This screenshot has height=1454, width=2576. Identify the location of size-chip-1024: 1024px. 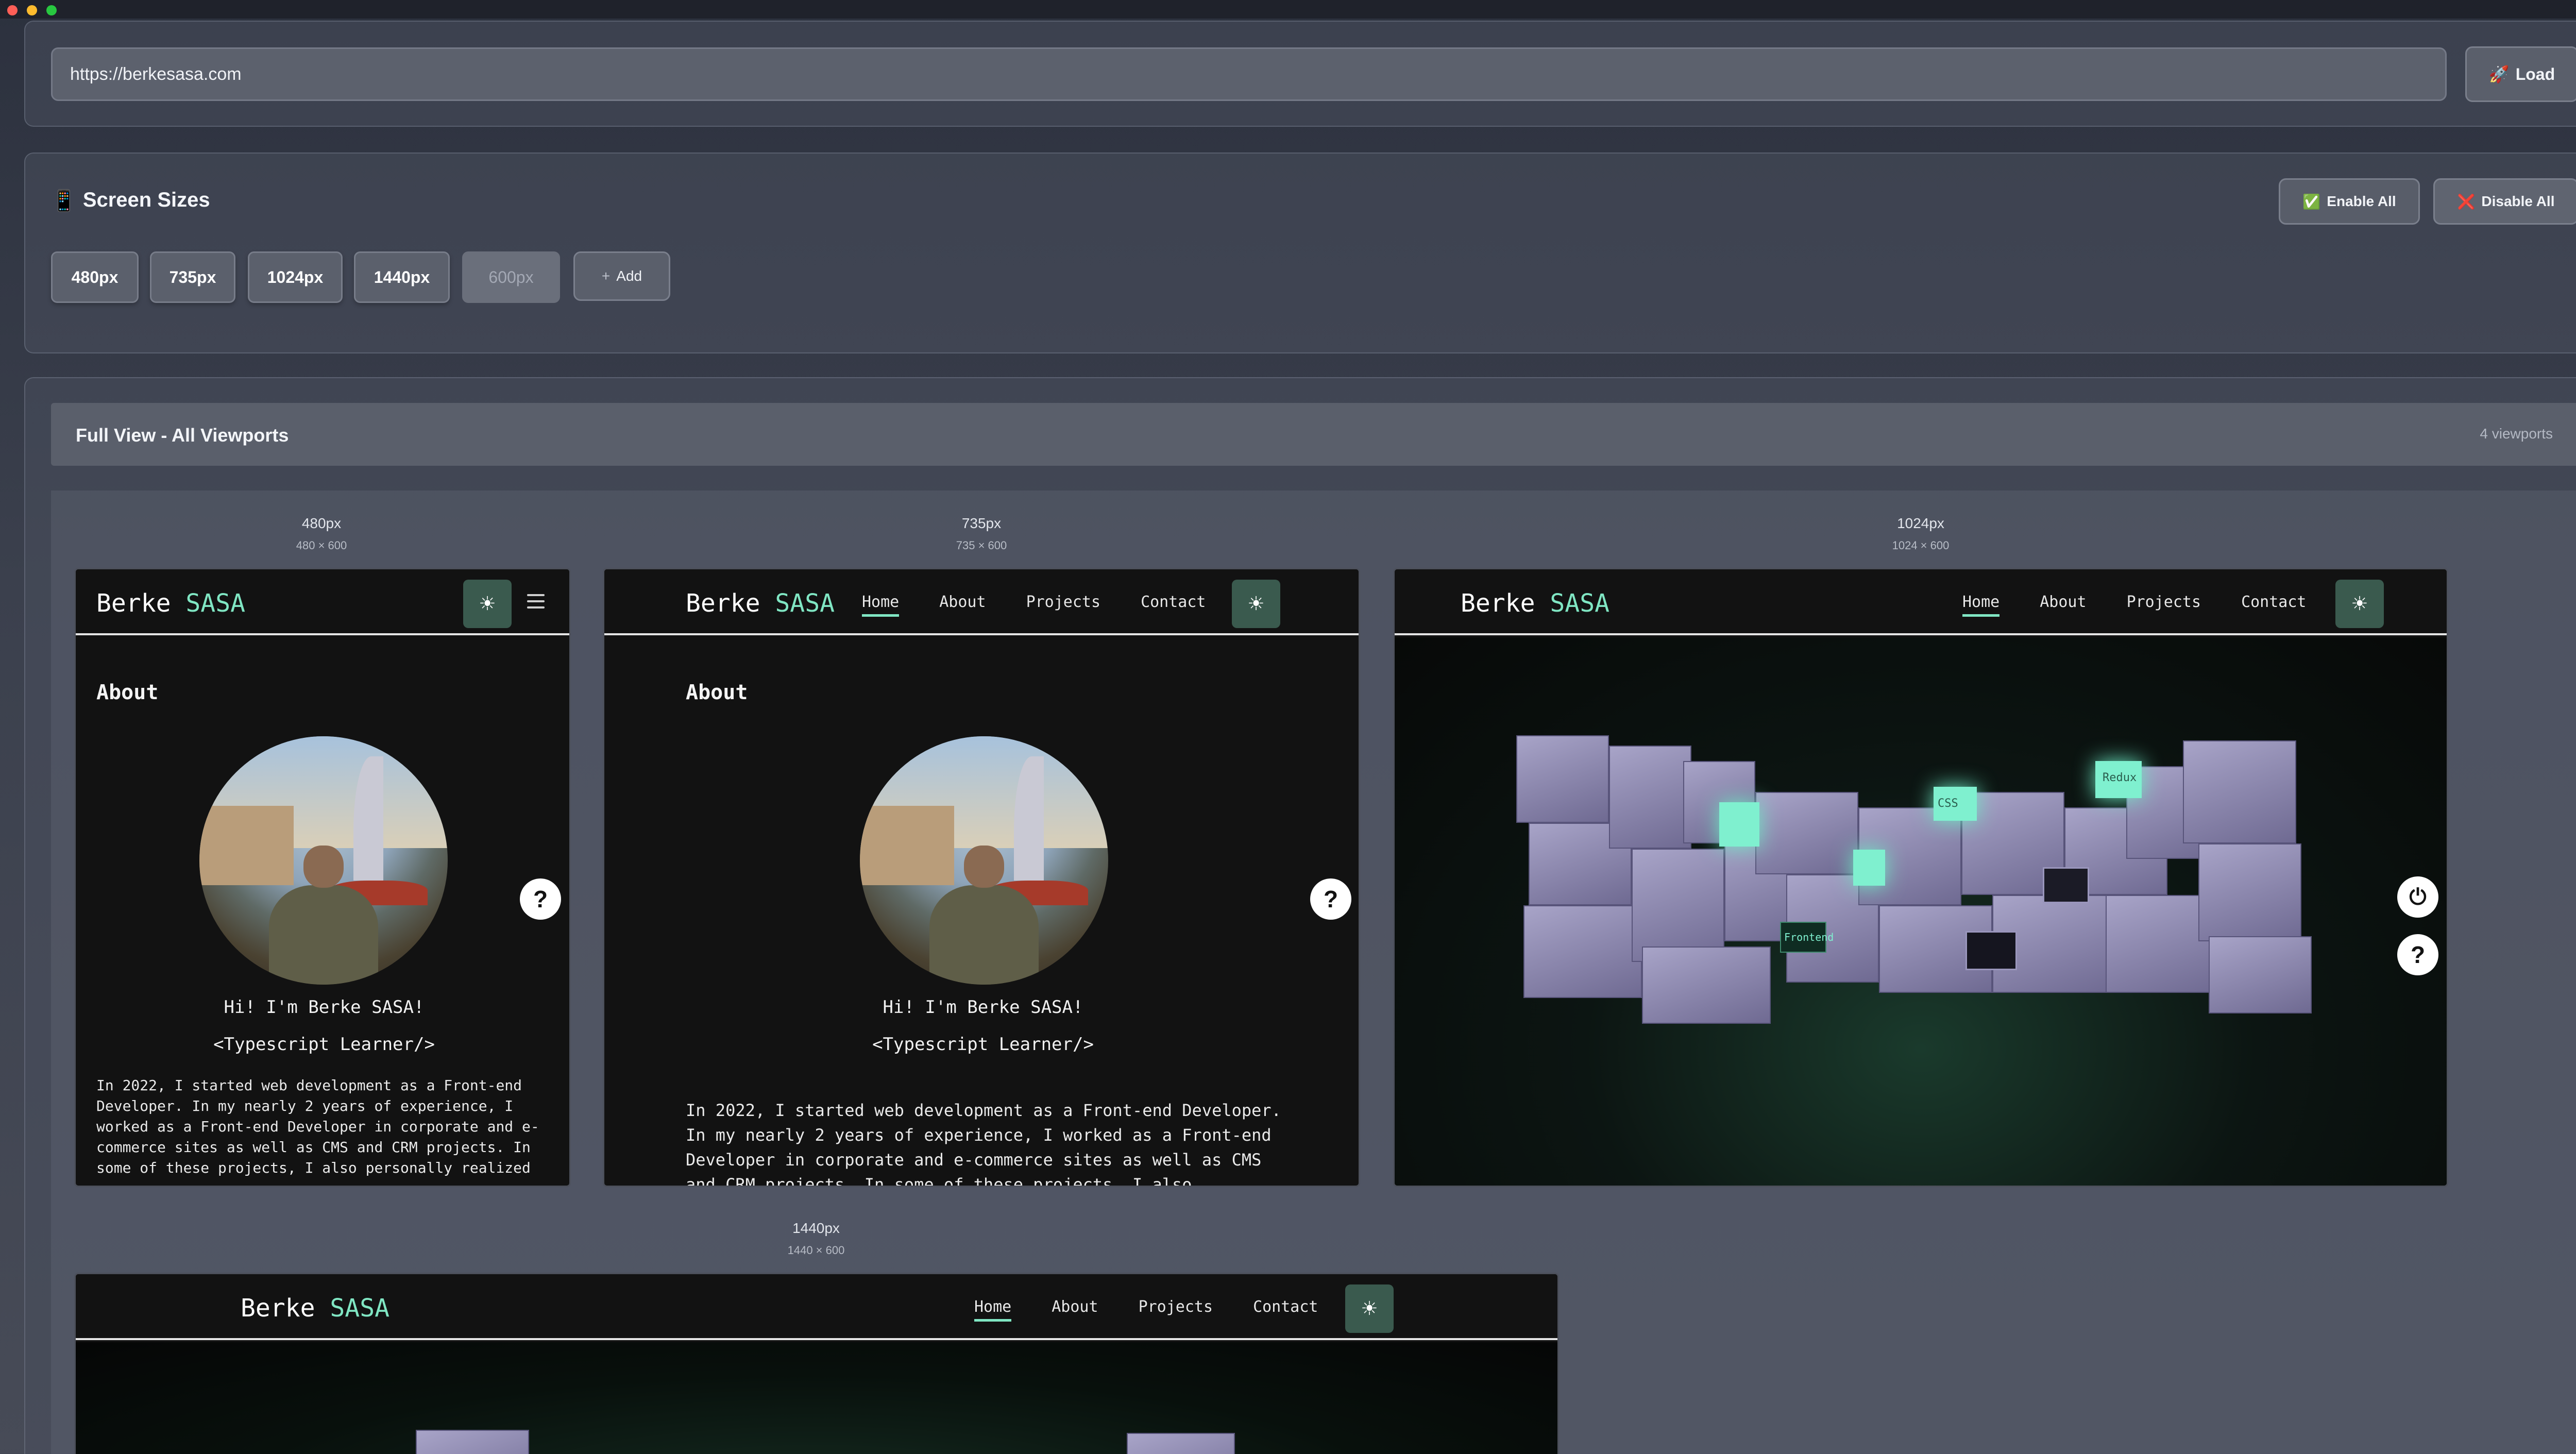
(295, 277).